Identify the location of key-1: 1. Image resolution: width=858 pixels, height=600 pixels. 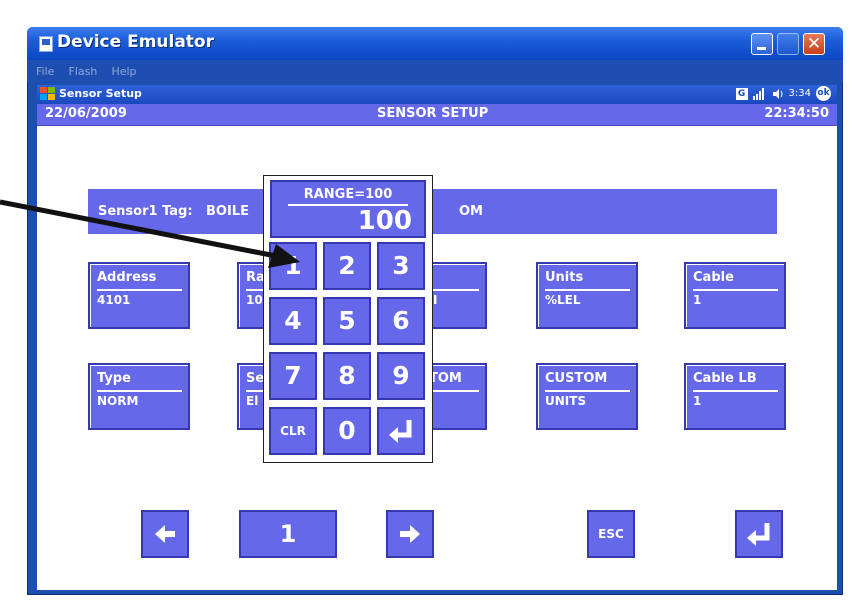
(293, 266).